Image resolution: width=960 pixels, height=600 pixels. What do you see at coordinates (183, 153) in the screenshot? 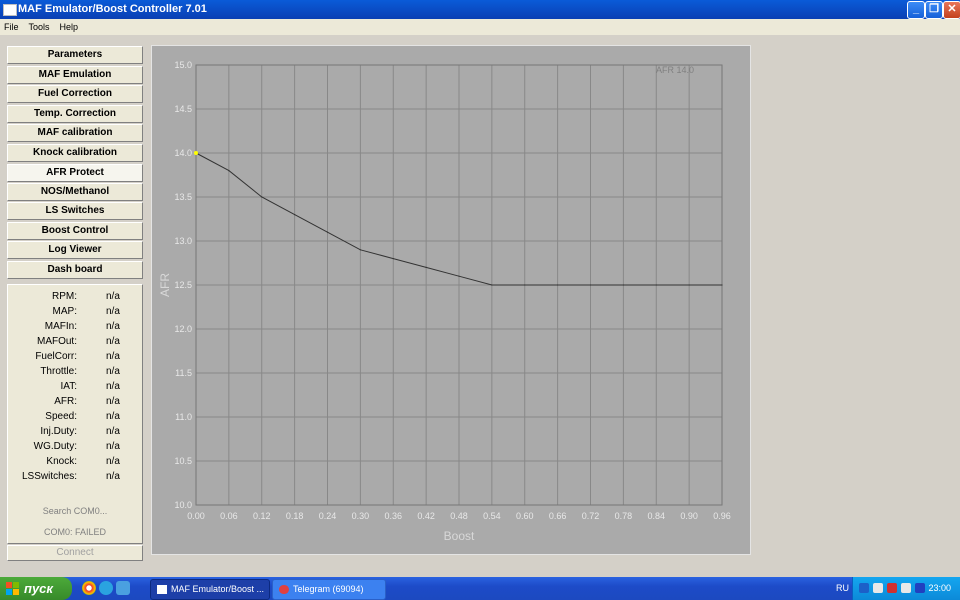
I see `y-tick-label: 14.0` at bounding box center [183, 153].